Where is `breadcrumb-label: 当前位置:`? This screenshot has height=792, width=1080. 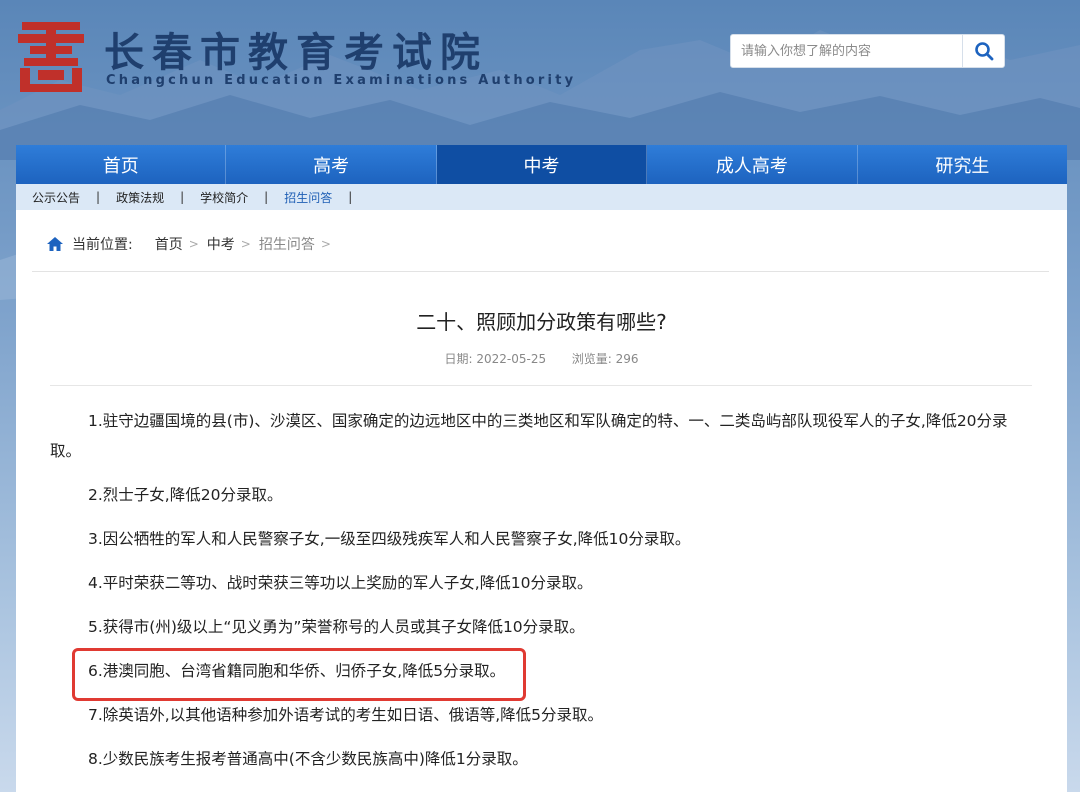 breadcrumb-label: 当前位置: is located at coordinates (102, 245).